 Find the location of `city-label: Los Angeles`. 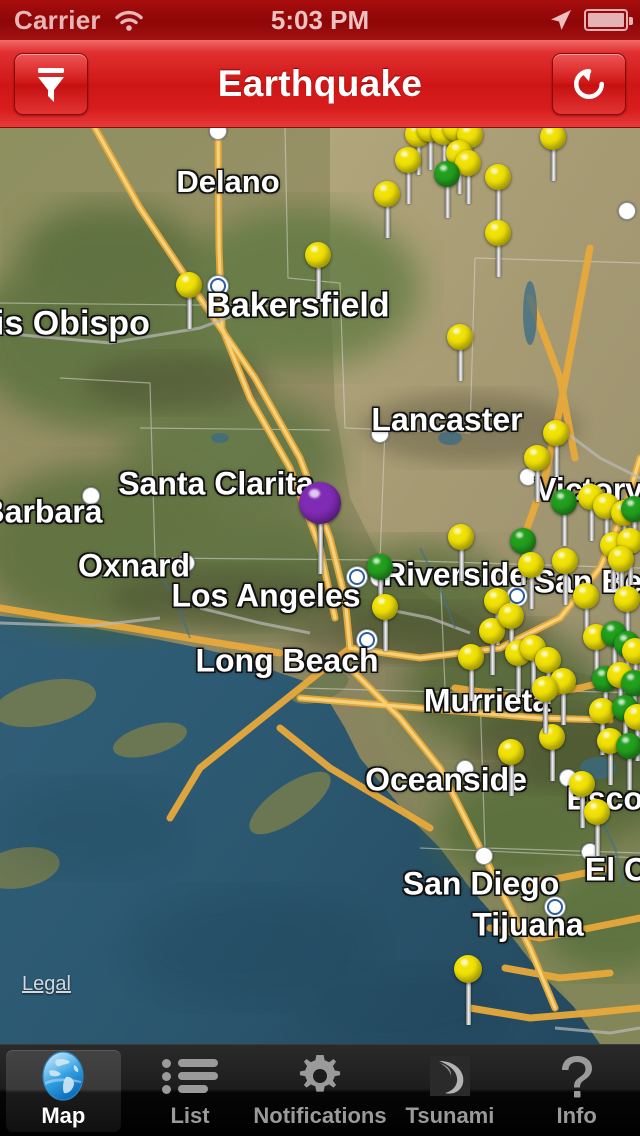

city-label: Los Angeles is located at coordinates (266, 595).